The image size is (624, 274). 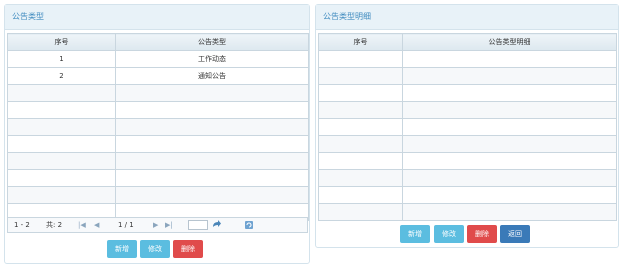 What do you see at coordinates (212, 59) in the screenshot?
I see `row-type: 工作动态` at bounding box center [212, 59].